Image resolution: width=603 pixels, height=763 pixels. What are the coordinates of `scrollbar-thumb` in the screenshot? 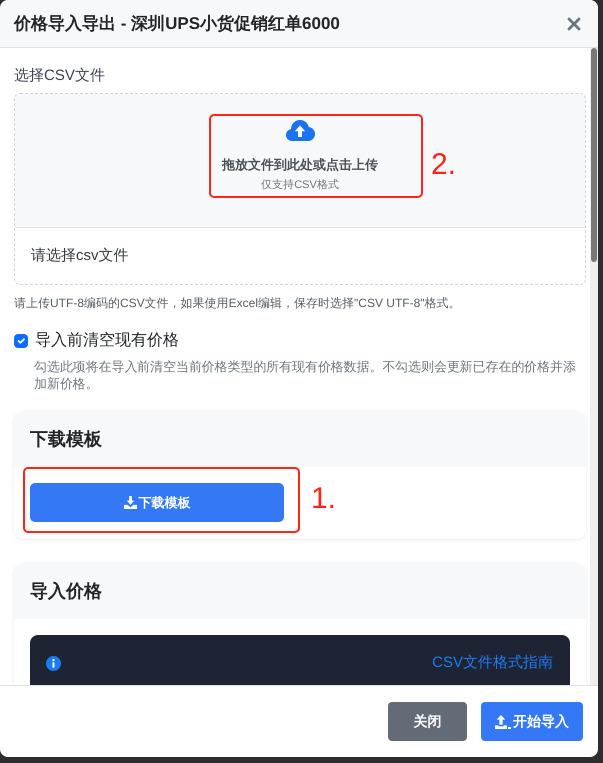 It's located at (594, 155).